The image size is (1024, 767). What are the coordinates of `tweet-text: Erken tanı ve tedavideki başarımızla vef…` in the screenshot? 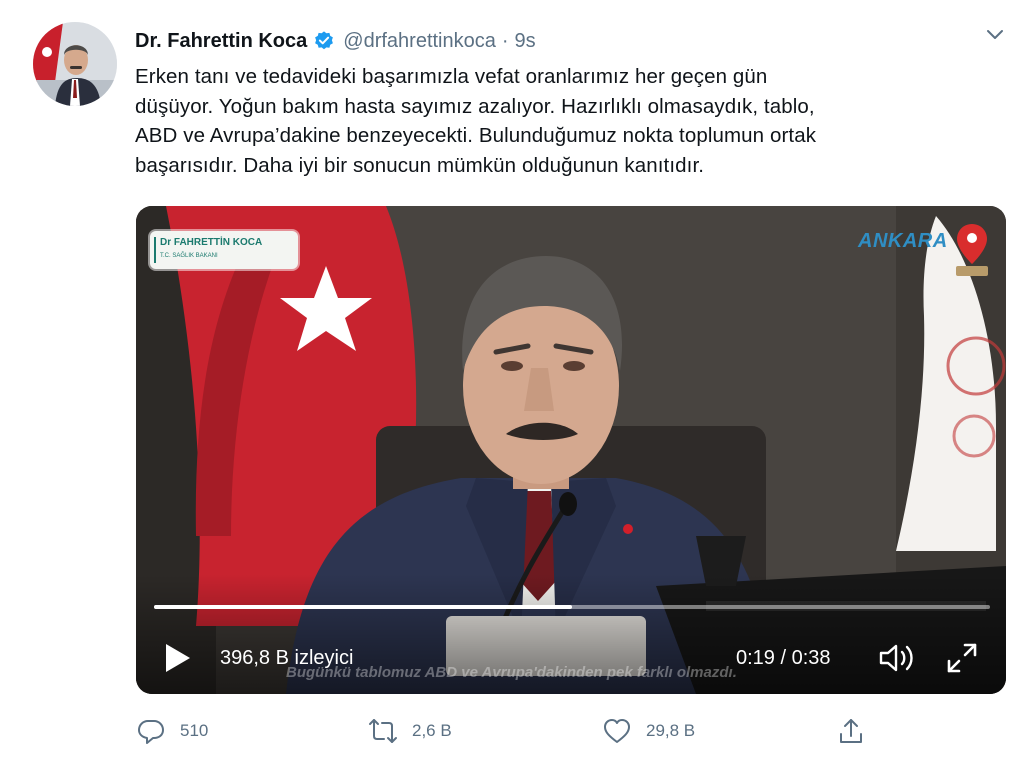 It's located at (565, 121).